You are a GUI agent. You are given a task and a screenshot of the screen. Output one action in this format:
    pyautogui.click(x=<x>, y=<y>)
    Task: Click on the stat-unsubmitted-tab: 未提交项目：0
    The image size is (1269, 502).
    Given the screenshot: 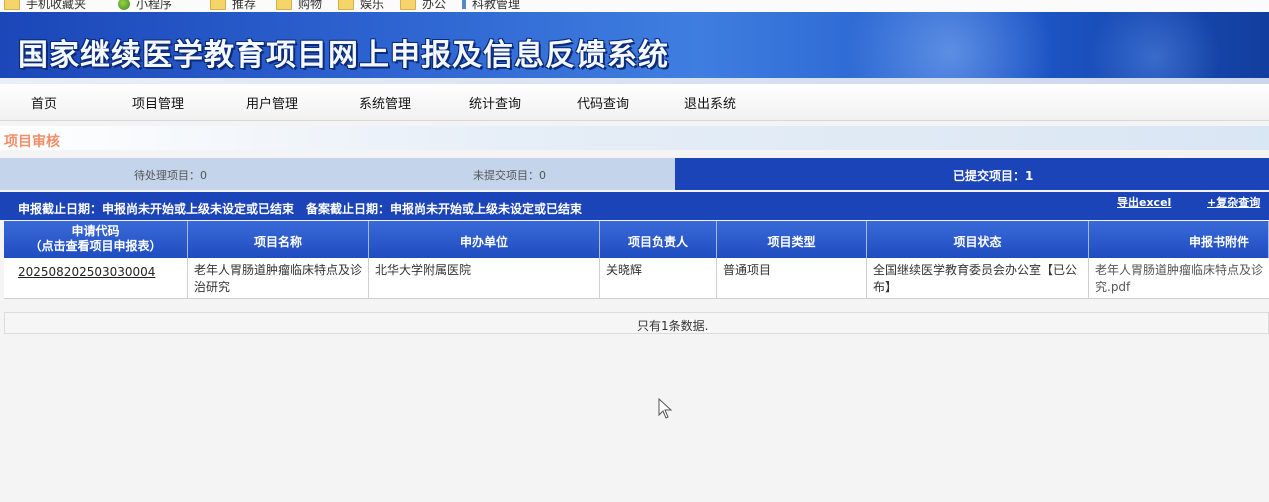 What is the action you would take?
    pyautogui.click(x=502, y=174)
    